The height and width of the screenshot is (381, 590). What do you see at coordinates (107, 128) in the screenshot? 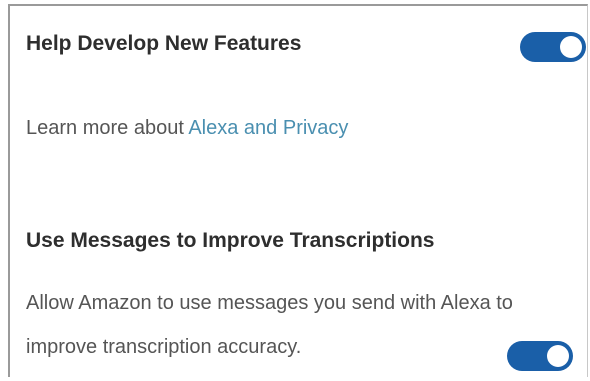
I see `learn-more-prefix: Learn more about` at bounding box center [107, 128].